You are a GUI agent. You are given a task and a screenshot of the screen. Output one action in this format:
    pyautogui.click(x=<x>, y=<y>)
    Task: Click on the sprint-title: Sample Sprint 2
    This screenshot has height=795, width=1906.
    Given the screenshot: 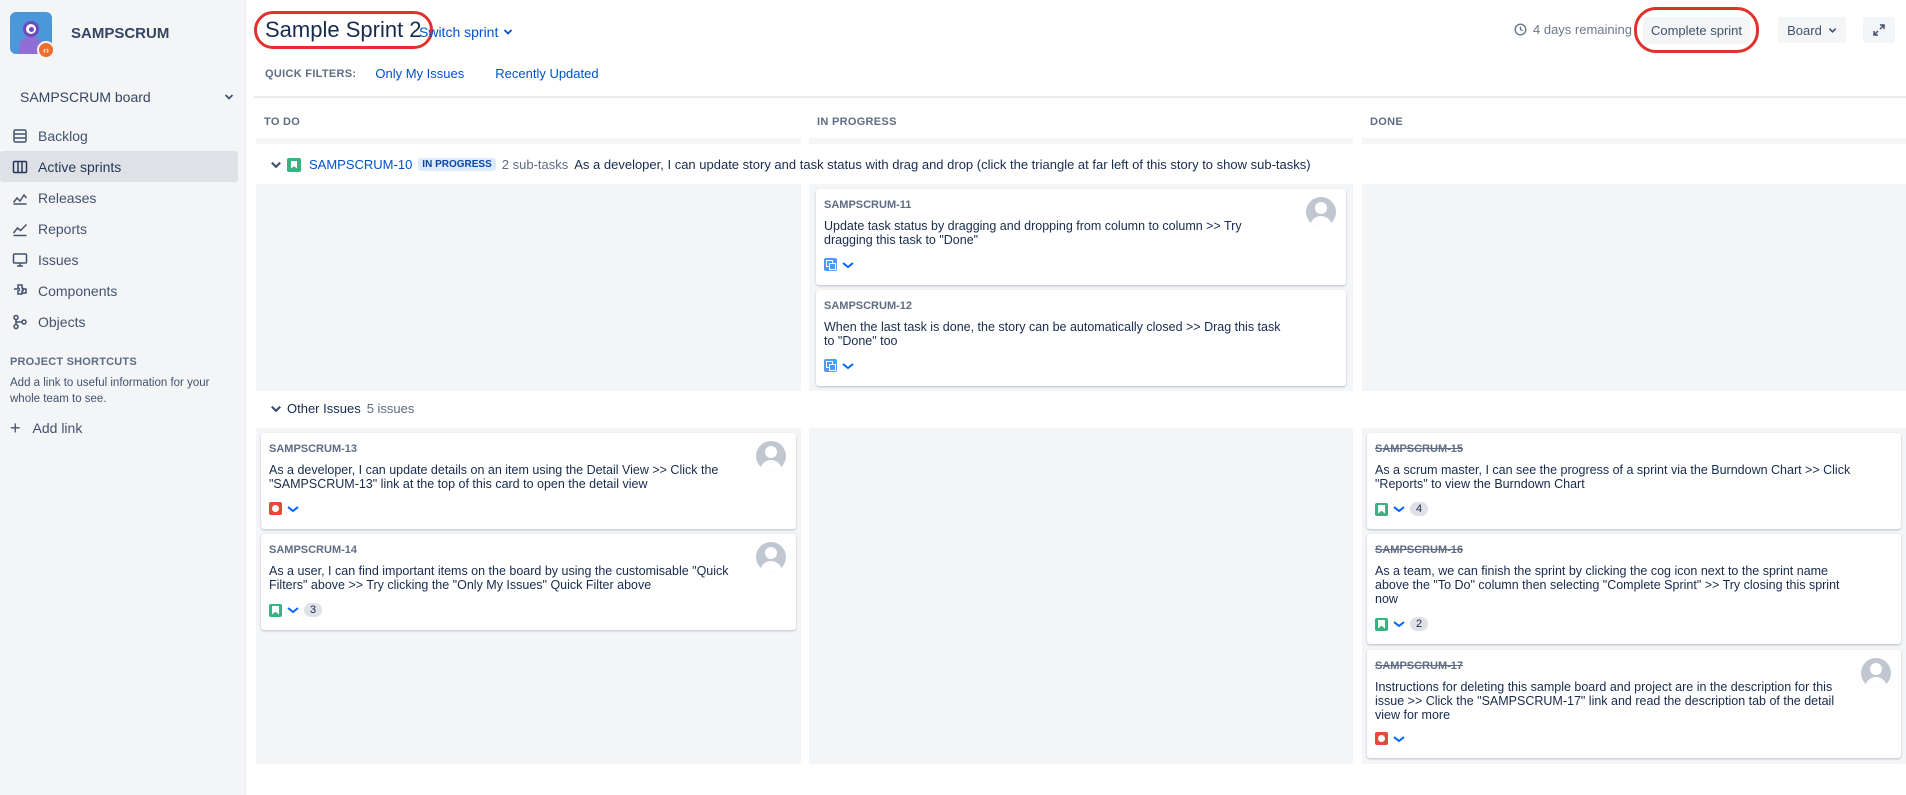 What is the action you would take?
    pyautogui.click(x=343, y=30)
    